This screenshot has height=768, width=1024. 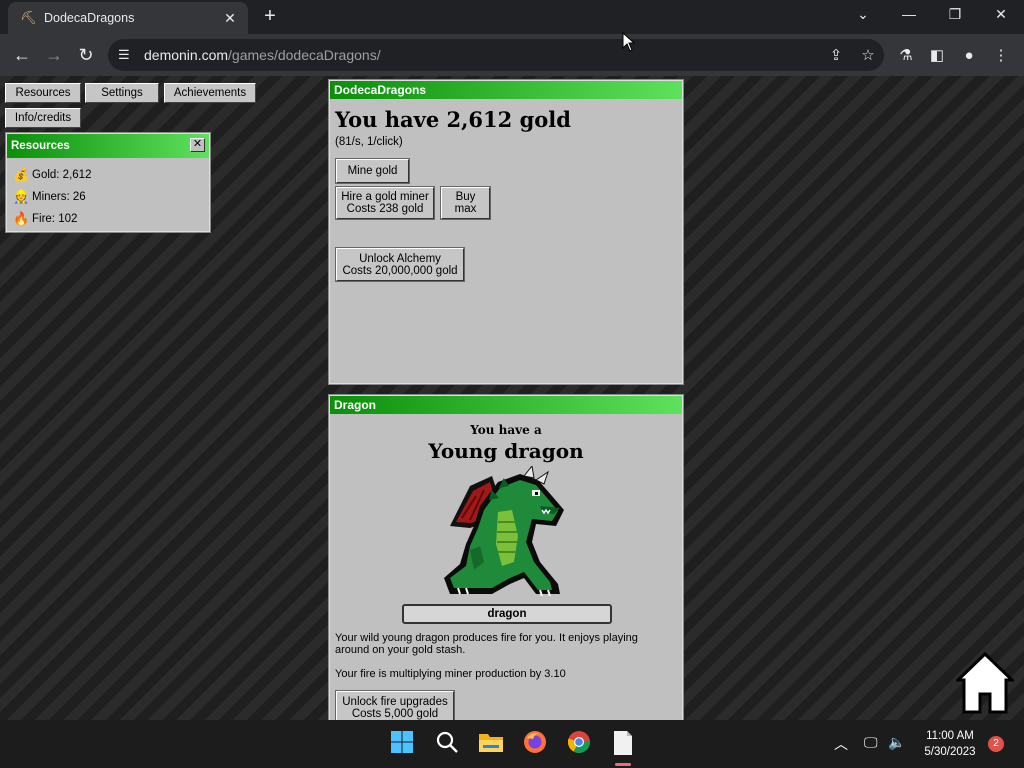 I want to click on tab-close-icon: ✕, so click(x=230, y=18).